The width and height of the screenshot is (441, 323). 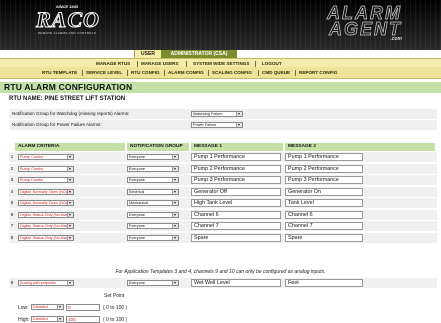 What do you see at coordinates (114, 296) in the screenshot?
I see `setpoint-label: Set Point` at bounding box center [114, 296].